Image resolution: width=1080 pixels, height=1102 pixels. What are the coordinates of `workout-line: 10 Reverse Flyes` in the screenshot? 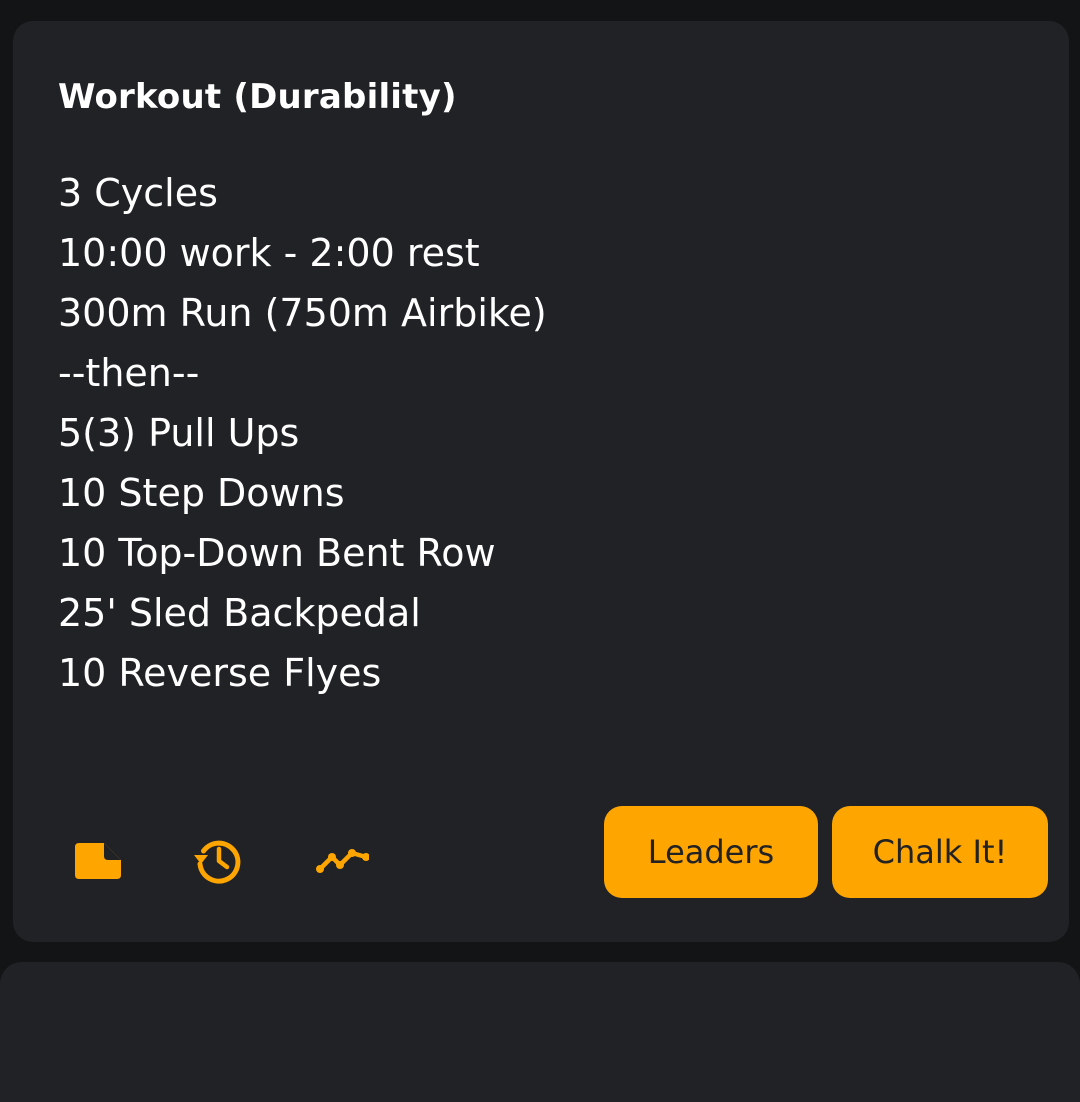 It's located at (220, 673).